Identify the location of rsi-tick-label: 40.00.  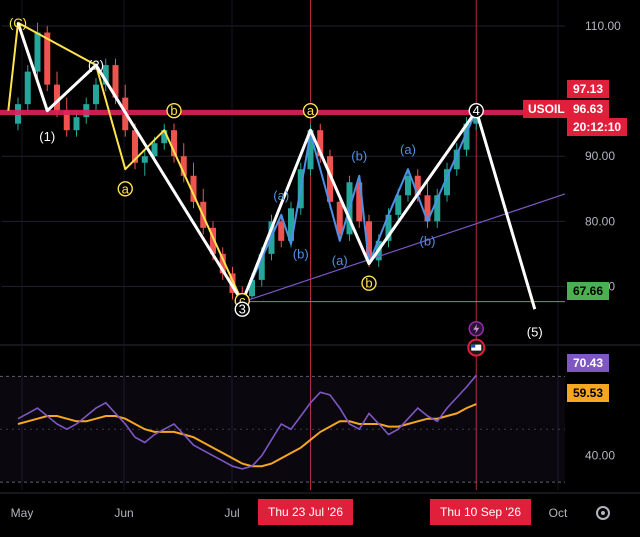
(600, 456).